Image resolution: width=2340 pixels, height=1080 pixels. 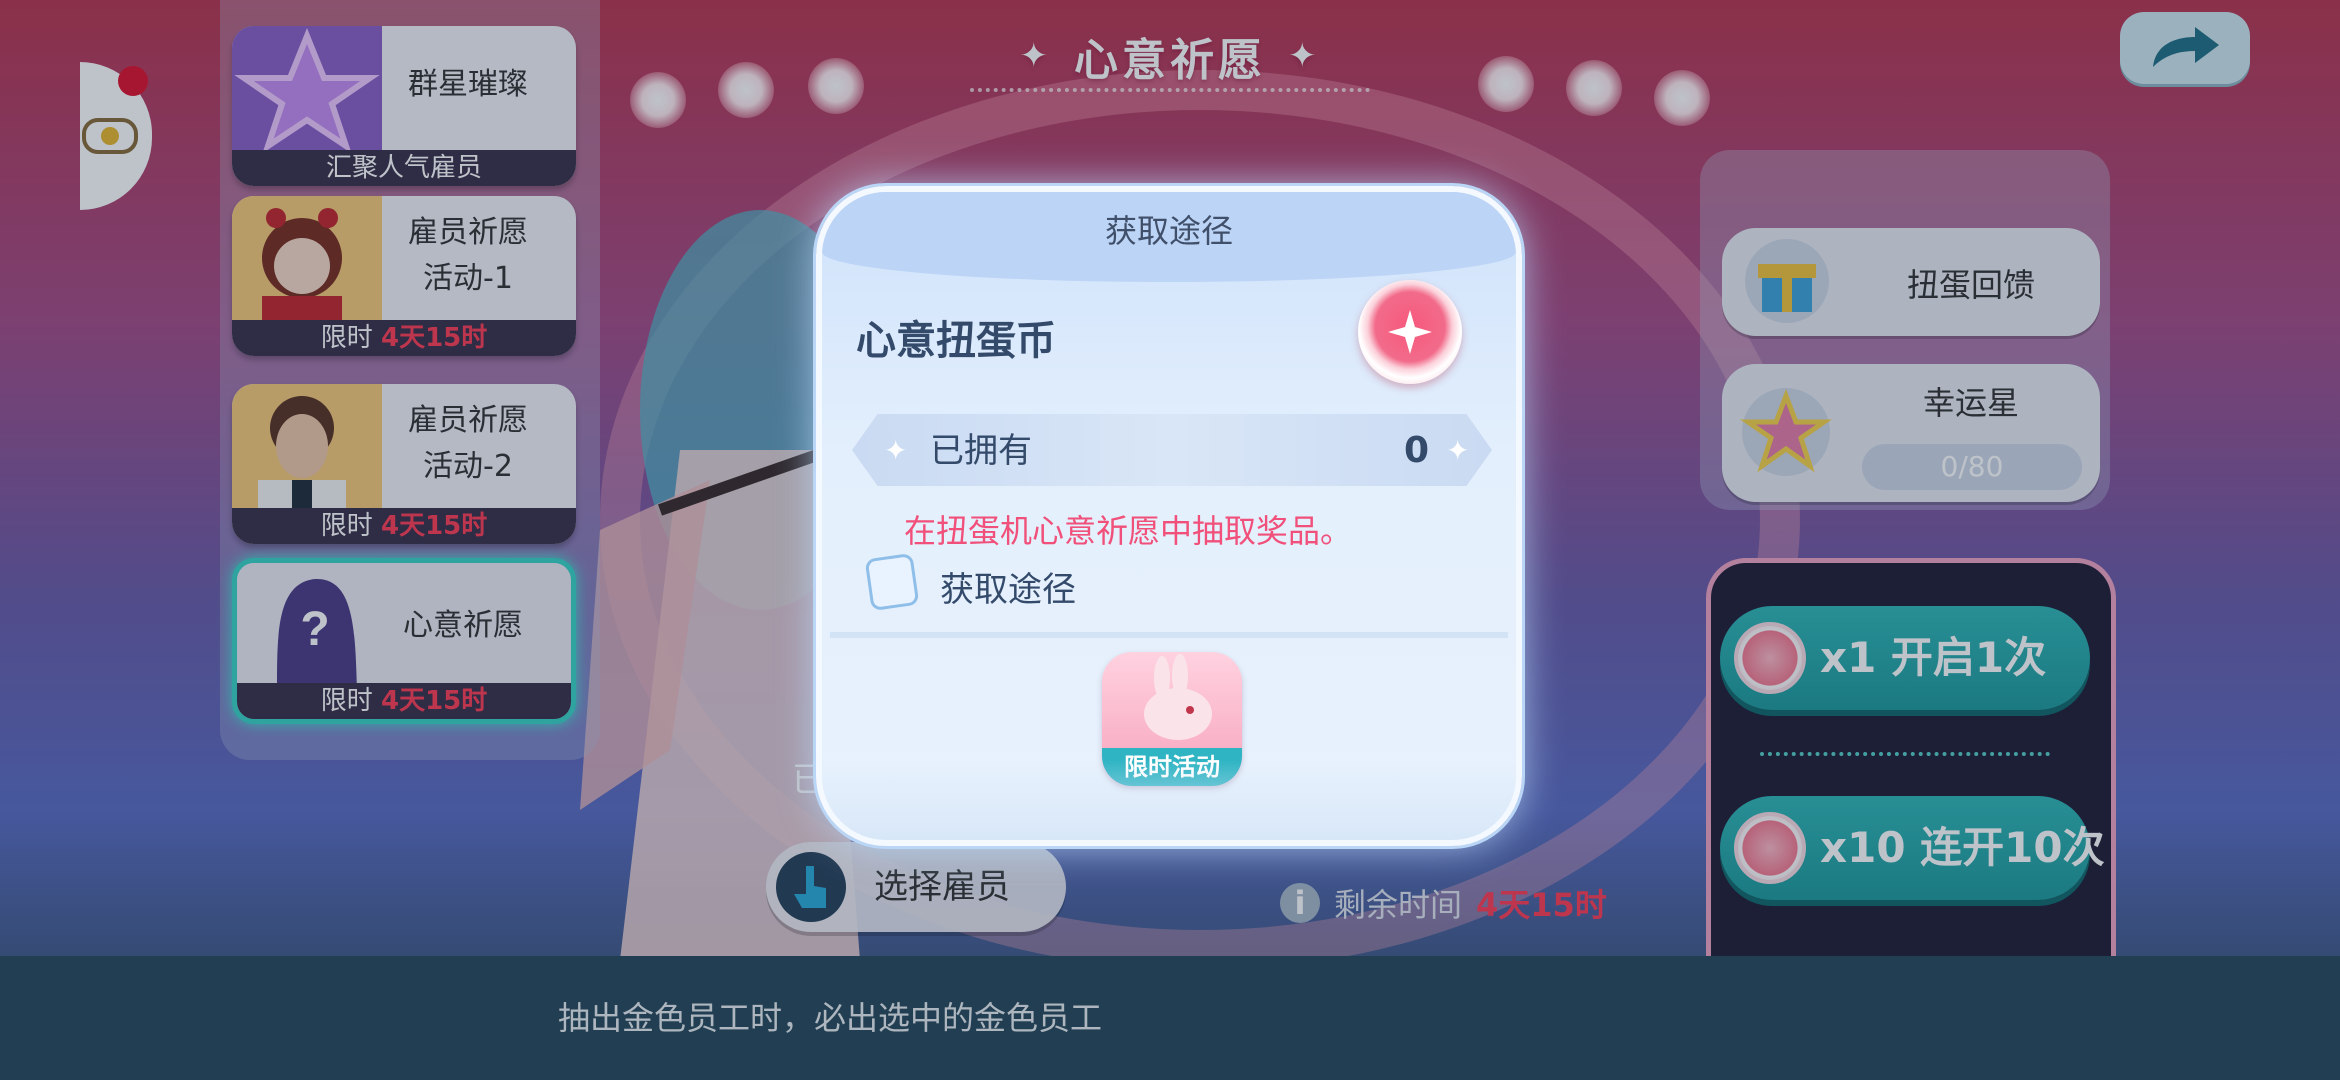 What do you see at coordinates (1008, 590) in the screenshot?
I see `source-label: 获取途径` at bounding box center [1008, 590].